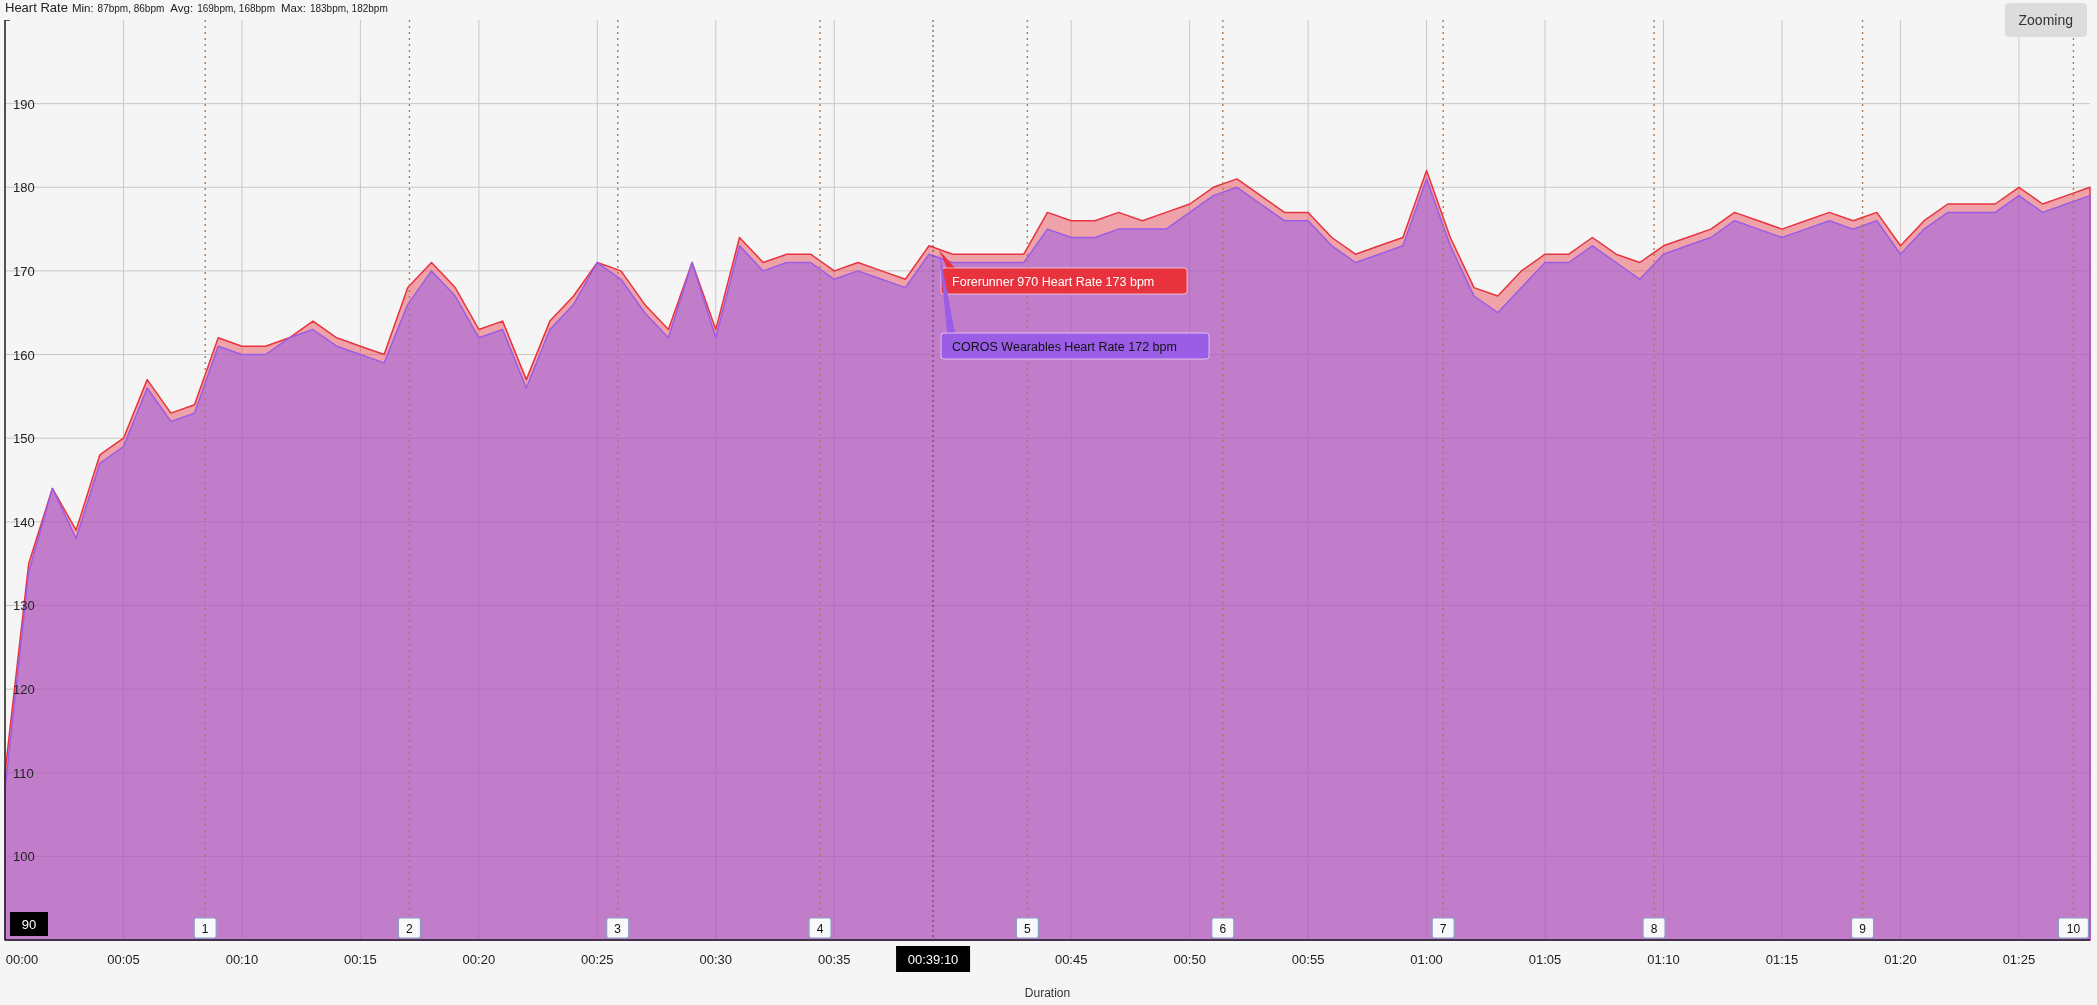 This screenshot has width=2097, height=1005. Describe the element at coordinates (293, 8) in the screenshot. I see `stat-label: Max:` at that location.